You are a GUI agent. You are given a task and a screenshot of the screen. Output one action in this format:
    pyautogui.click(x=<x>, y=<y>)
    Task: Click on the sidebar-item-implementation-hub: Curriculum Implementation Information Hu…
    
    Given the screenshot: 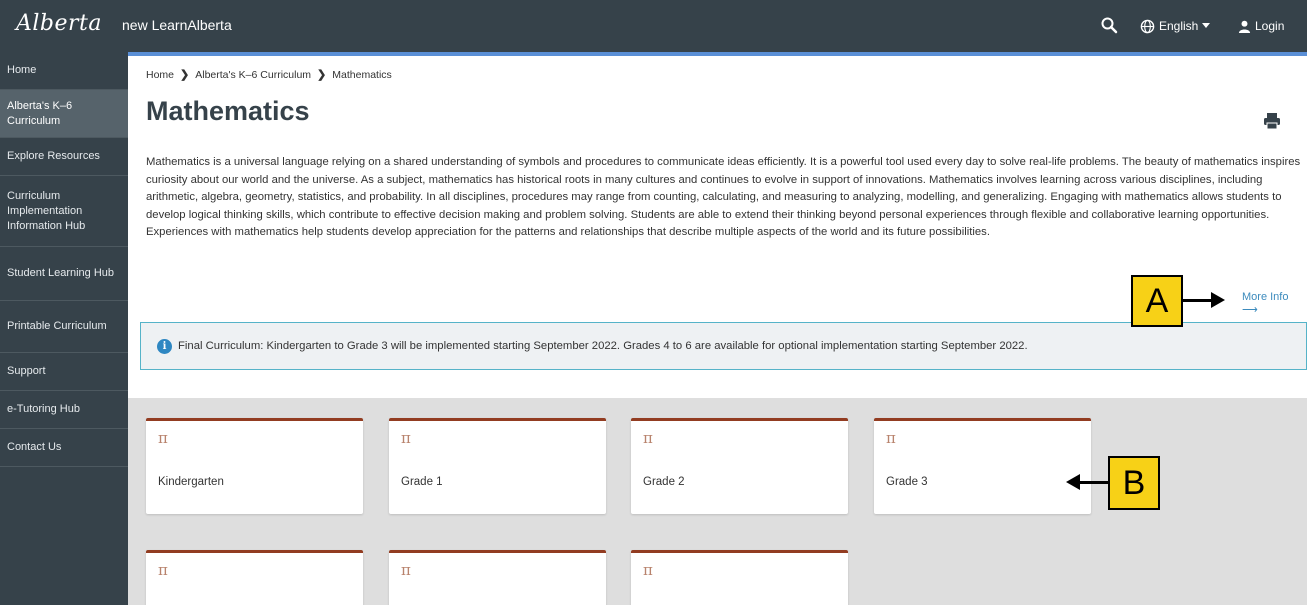 What is the action you would take?
    pyautogui.click(x=64, y=211)
    